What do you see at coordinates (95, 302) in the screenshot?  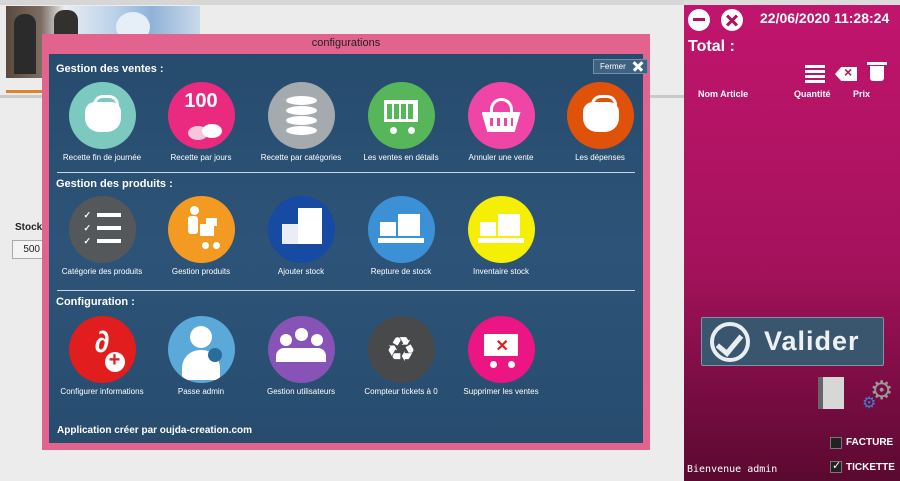 I see `section-title-configuration: Configuration :` at bounding box center [95, 302].